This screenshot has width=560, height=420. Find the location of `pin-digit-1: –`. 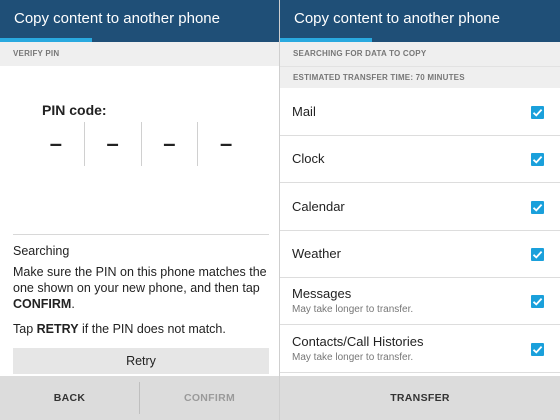

pin-digit-1: – is located at coordinates (55, 143).